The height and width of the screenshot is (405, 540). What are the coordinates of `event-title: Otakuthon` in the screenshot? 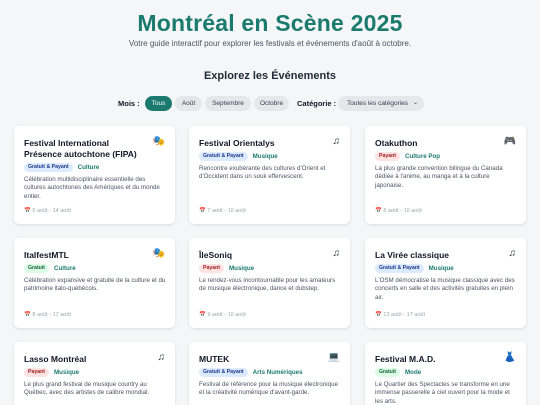 It's located at (396, 143).